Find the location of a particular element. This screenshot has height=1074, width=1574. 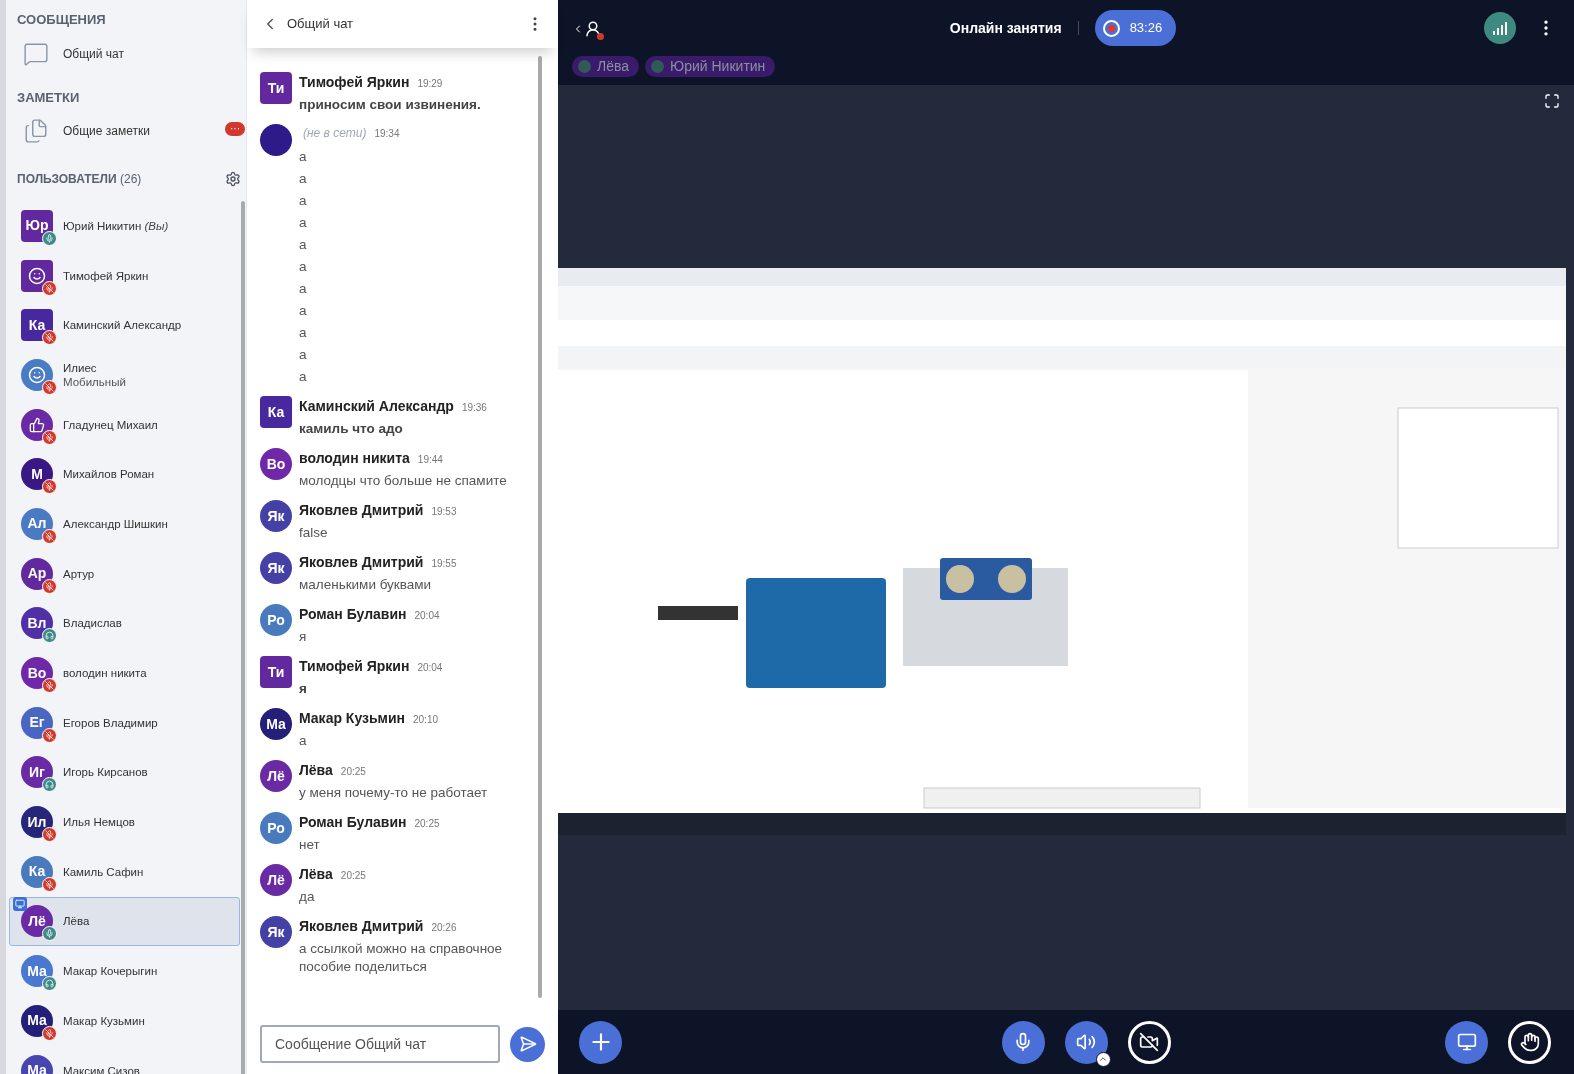

user-name: Игорь Кирсанов is located at coordinates (105, 772).